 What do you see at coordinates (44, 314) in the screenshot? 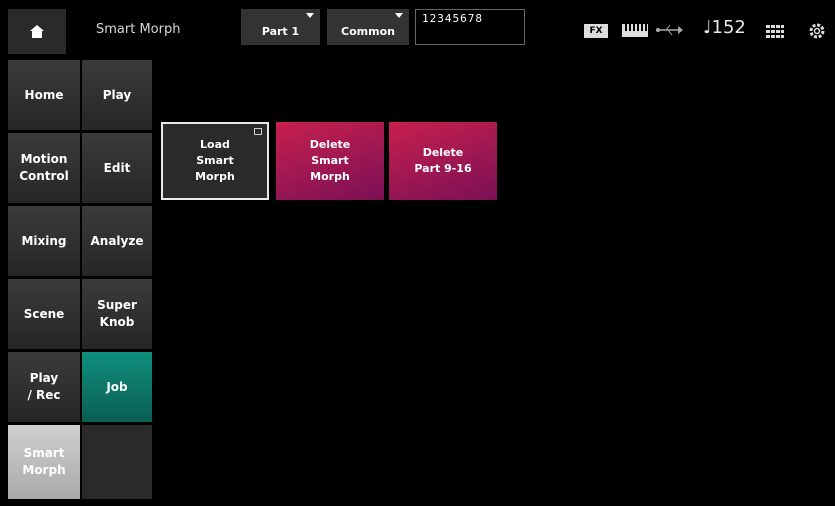
I see `tab-scene: Scene` at bounding box center [44, 314].